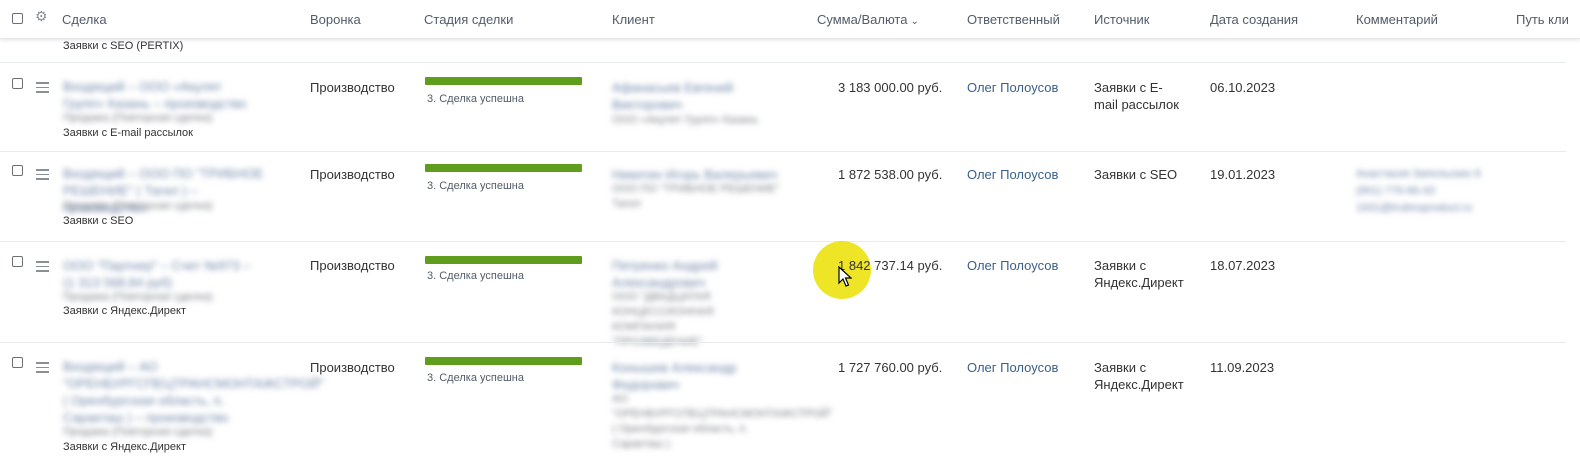 The width and height of the screenshot is (1580, 467). I want to click on column-header-created: Дата создания, so click(1254, 19).